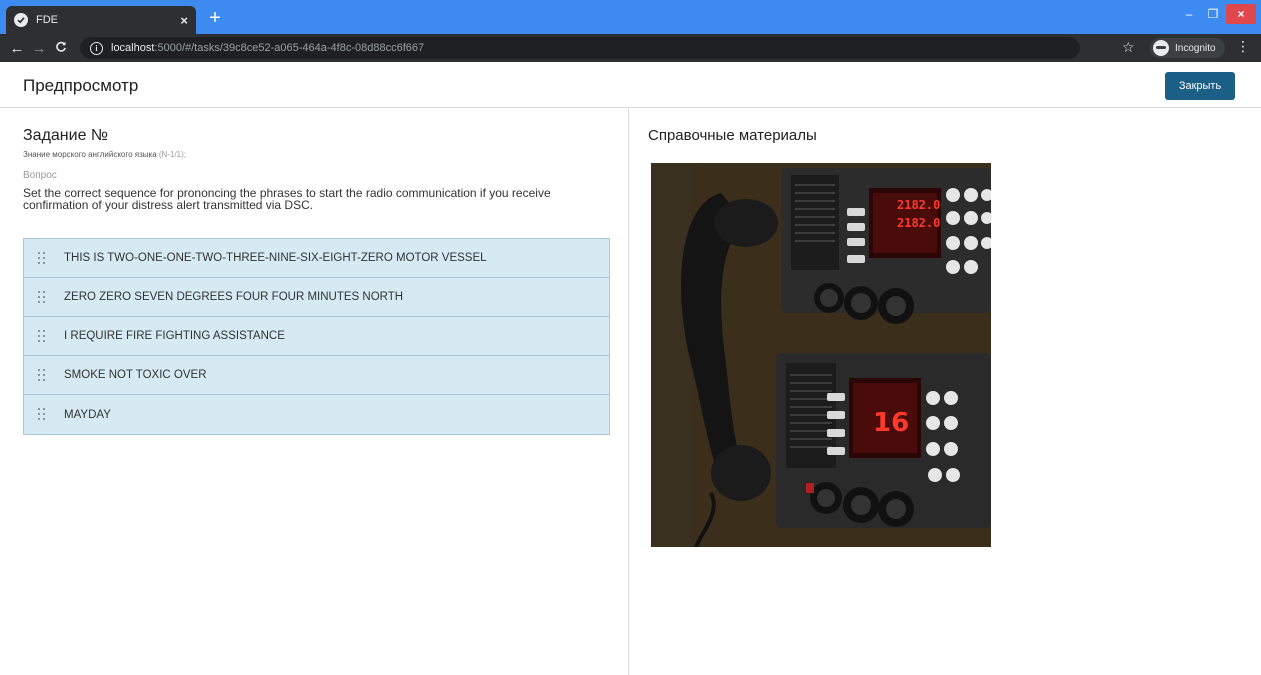 This screenshot has height=675, width=1261. What do you see at coordinates (133, 48) in the screenshot?
I see `url-host: localhost` at bounding box center [133, 48].